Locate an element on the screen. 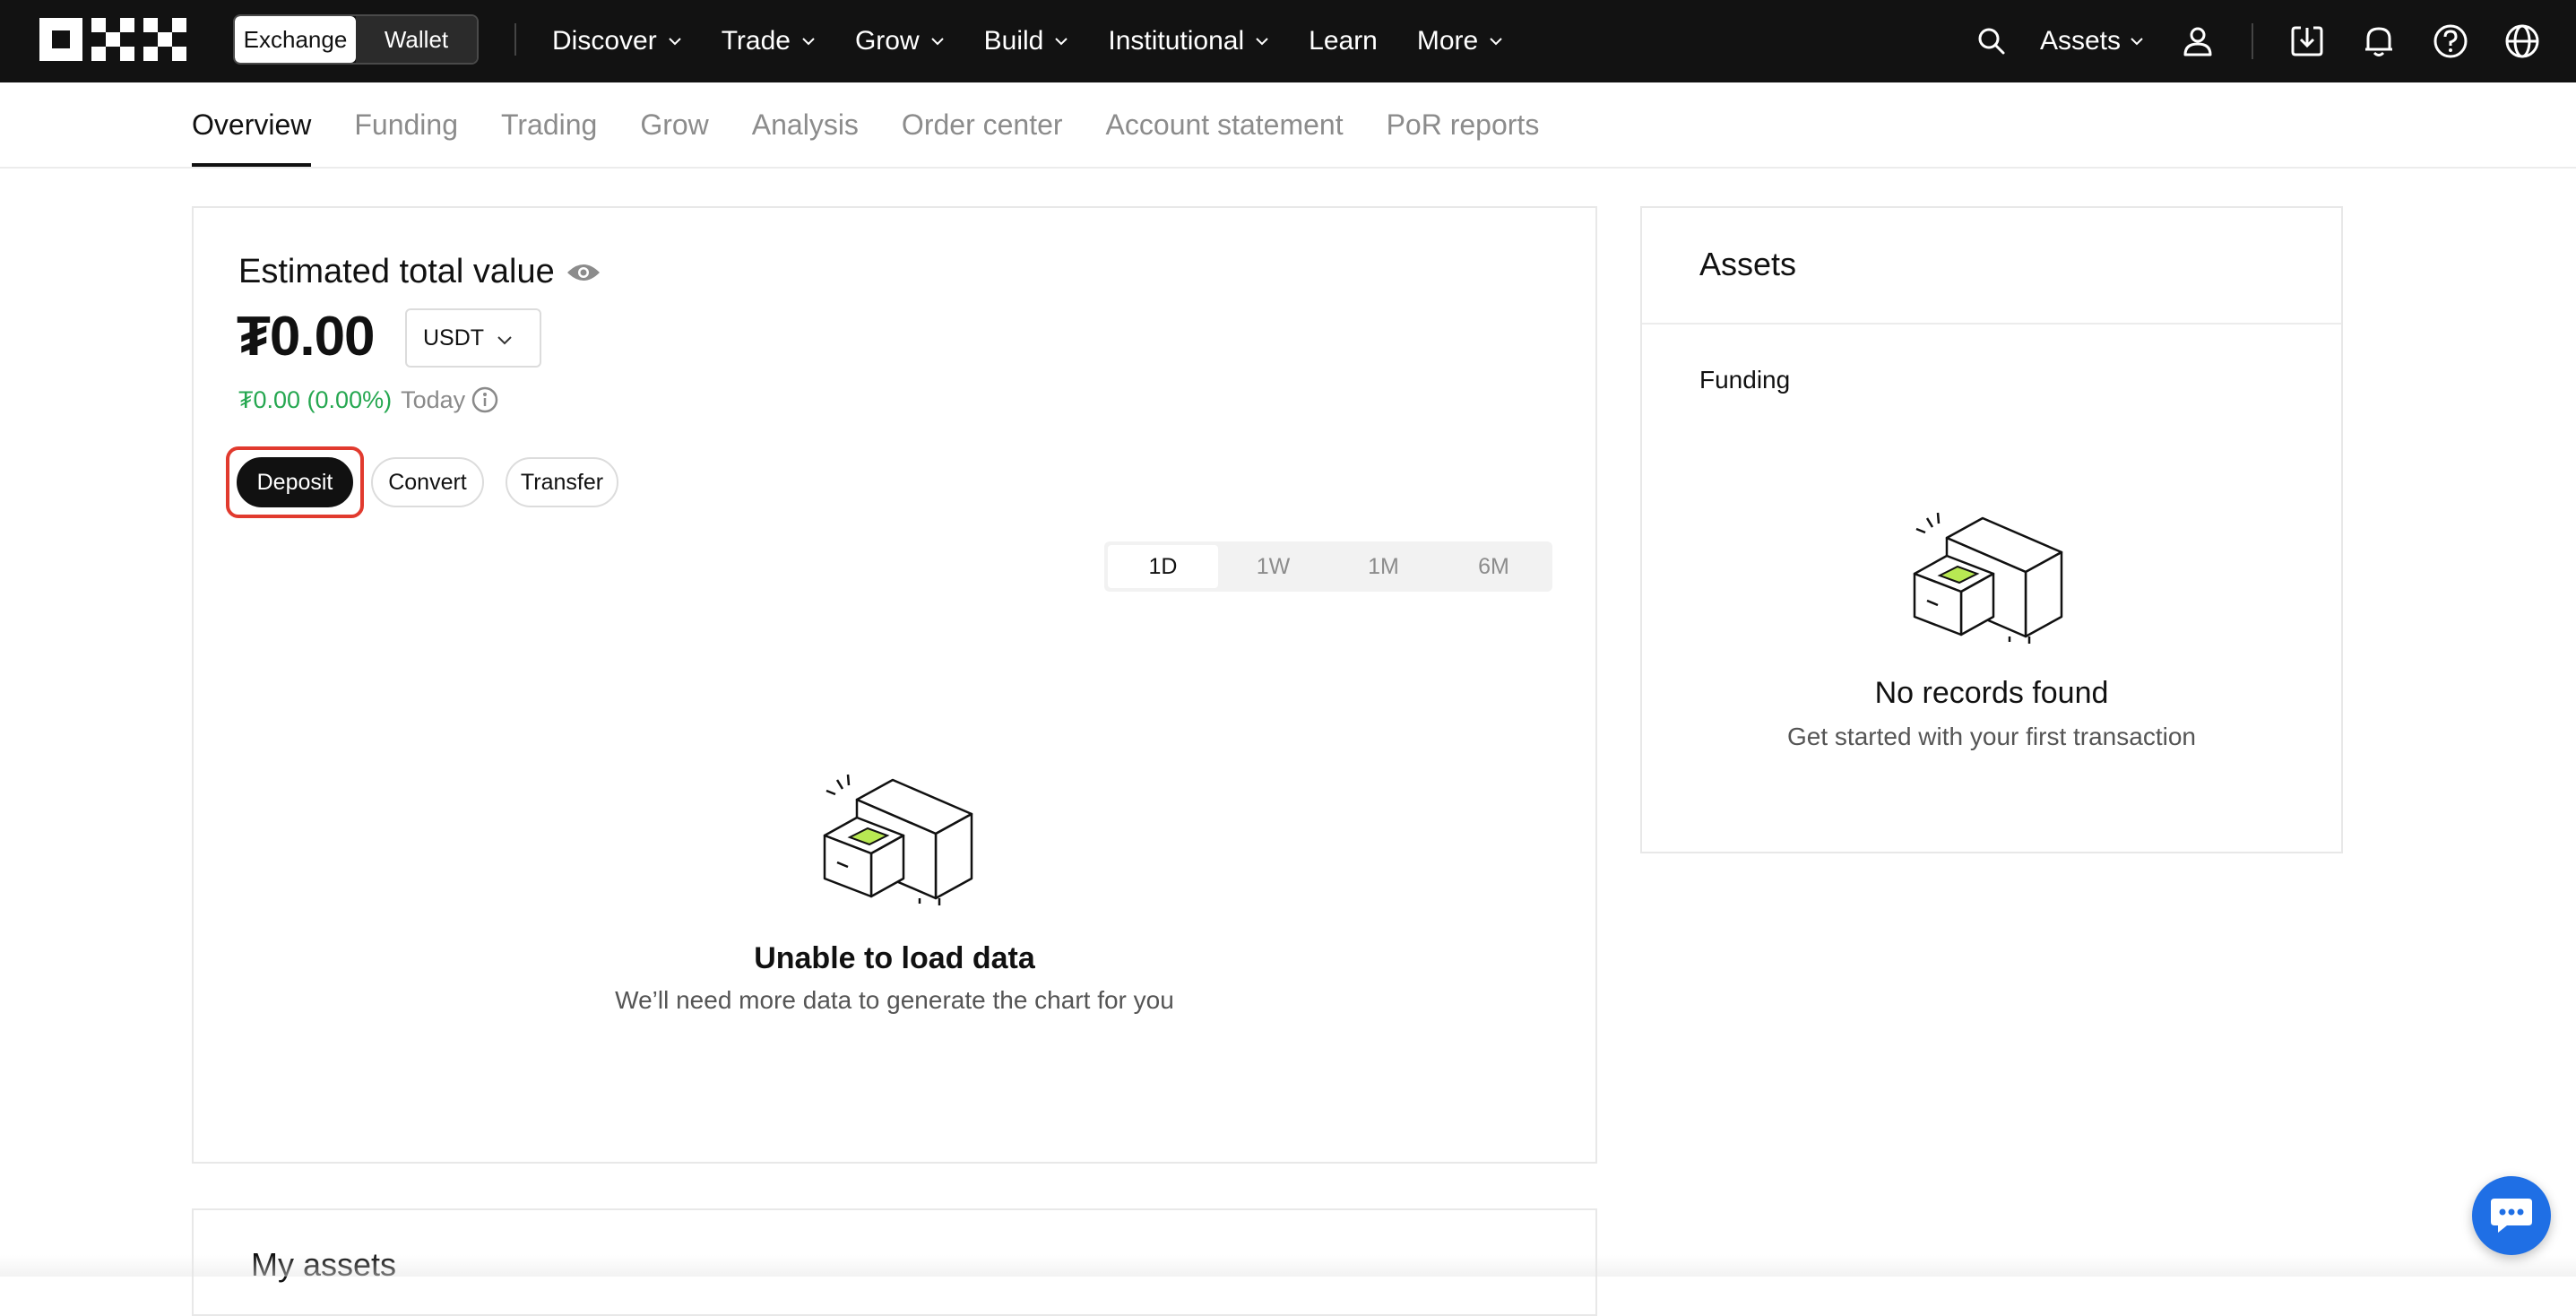  eye-icon is located at coordinates (583, 272).